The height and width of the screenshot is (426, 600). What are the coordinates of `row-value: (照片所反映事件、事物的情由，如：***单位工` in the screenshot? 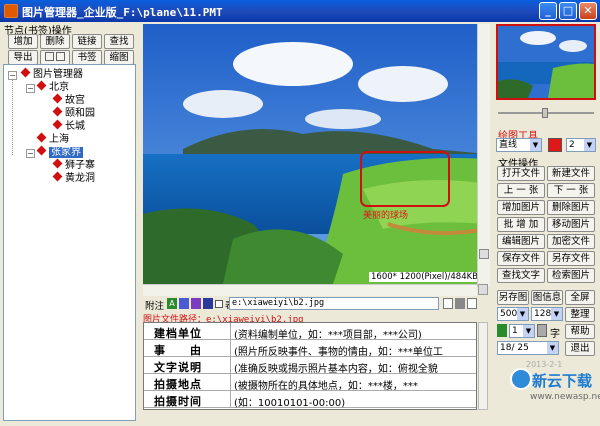 It's located at (338, 350).